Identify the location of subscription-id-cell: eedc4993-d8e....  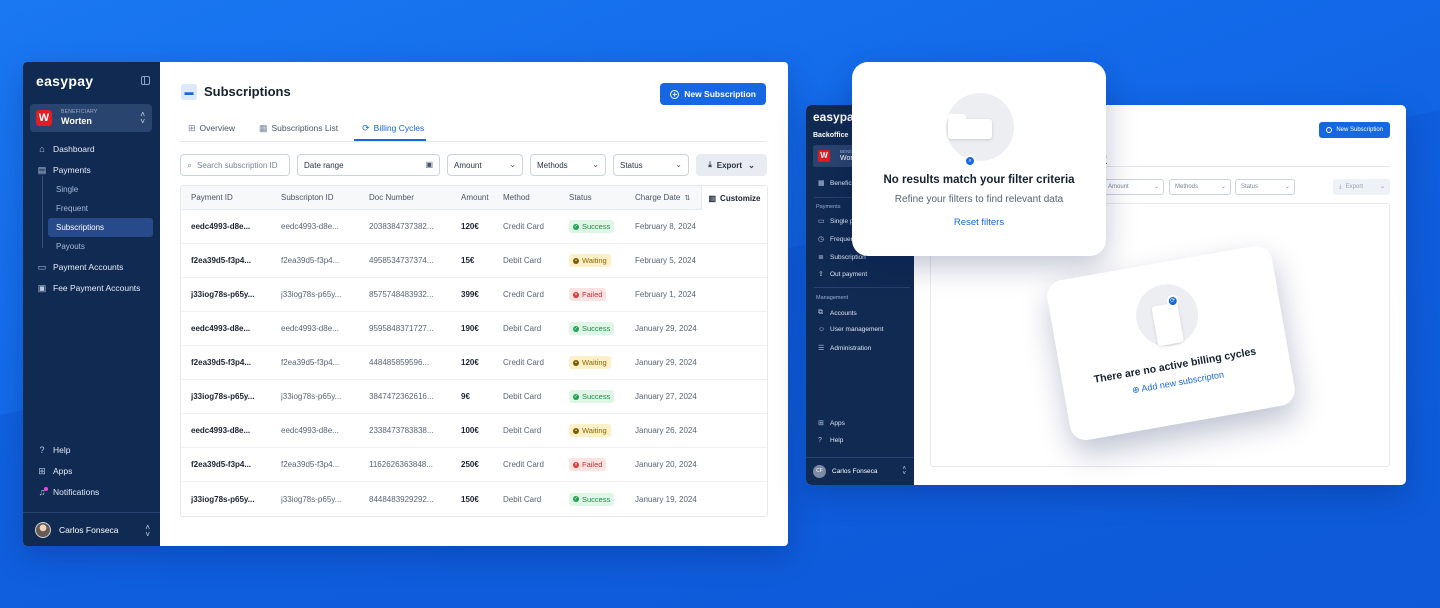
(310, 226).